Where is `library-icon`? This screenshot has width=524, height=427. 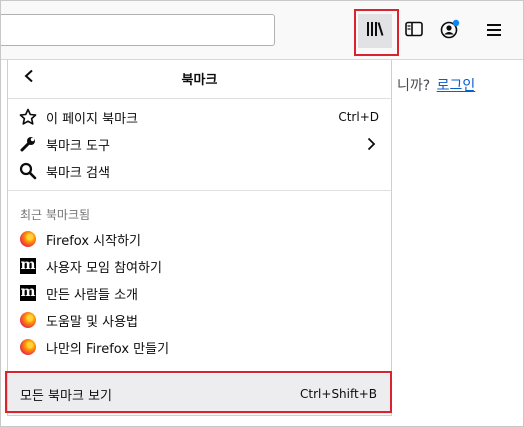 library-icon is located at coordinates (375, 31).